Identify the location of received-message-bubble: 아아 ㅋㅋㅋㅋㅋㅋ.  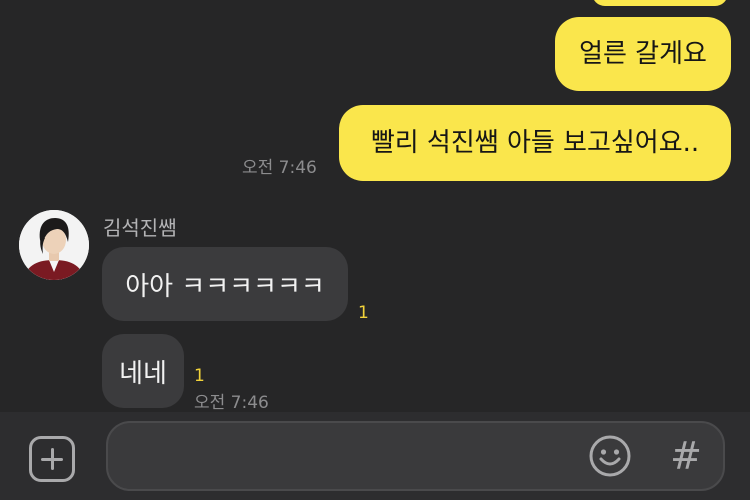
(225, 284).